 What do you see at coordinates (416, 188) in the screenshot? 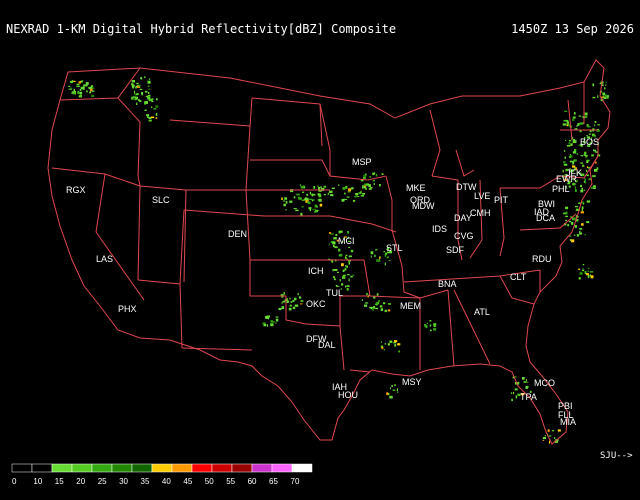
I see `station-label: MKE` at bounding box center [416, 188].